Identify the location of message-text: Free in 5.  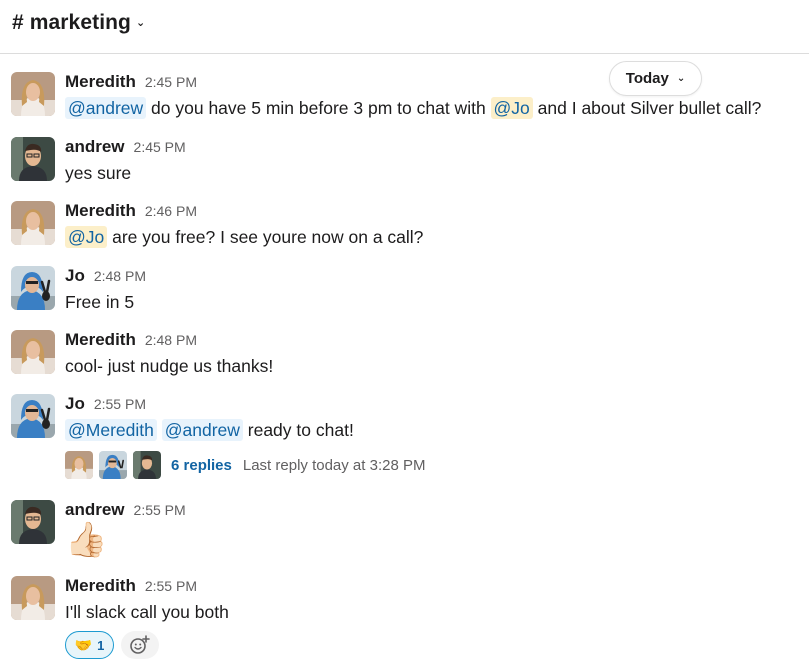
(100, 302).